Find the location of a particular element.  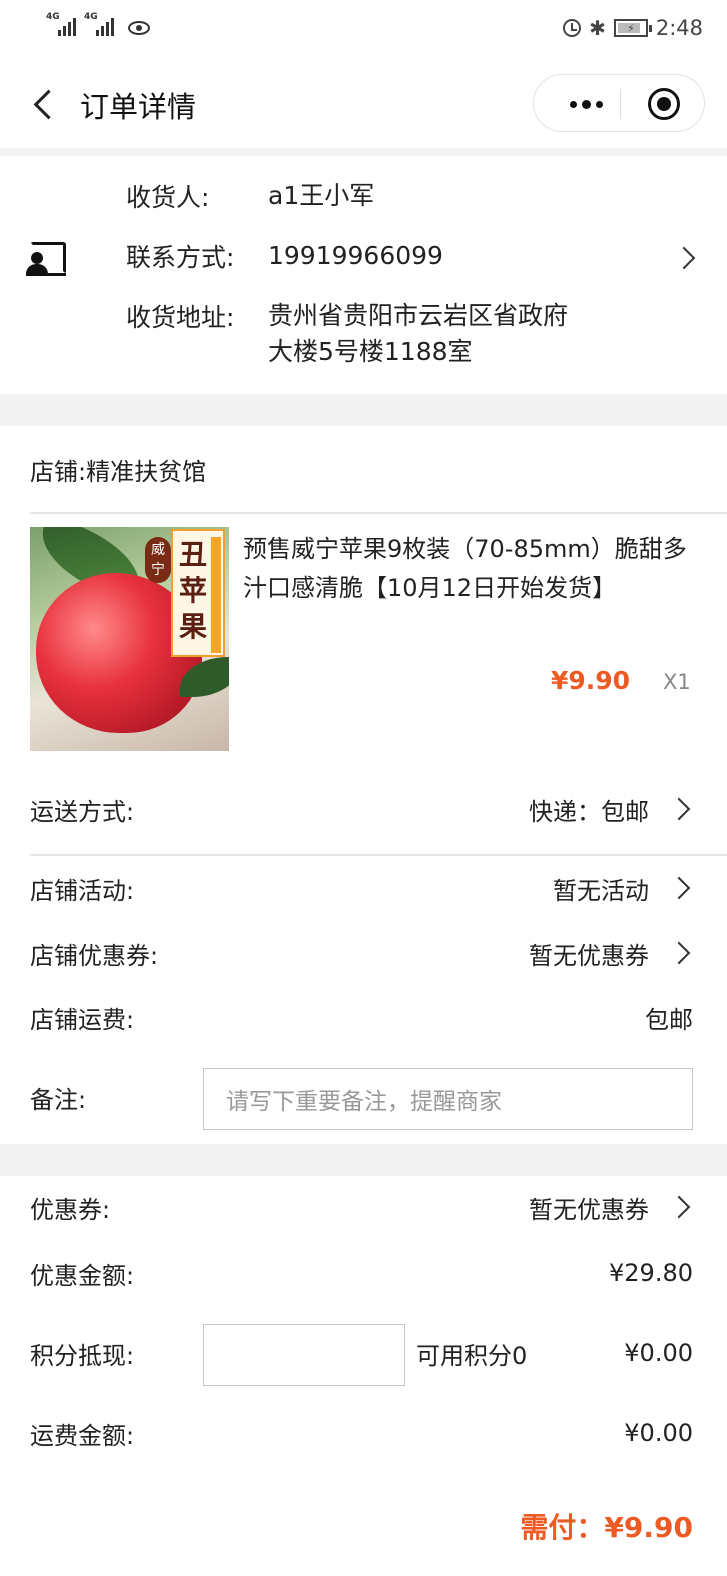

freight-amount-label: 运费金额: is located at coordinates (82, 1435).